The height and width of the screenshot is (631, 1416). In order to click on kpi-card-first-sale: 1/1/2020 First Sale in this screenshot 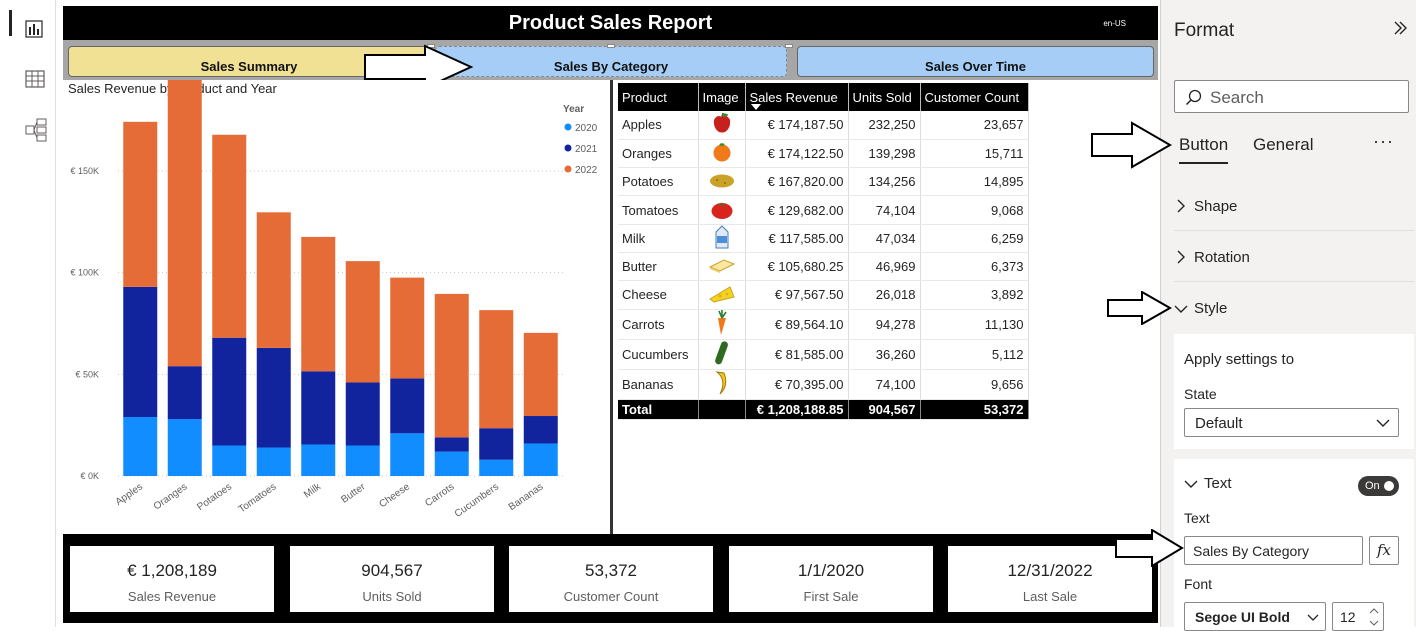, I will do `click(831, 579)`.